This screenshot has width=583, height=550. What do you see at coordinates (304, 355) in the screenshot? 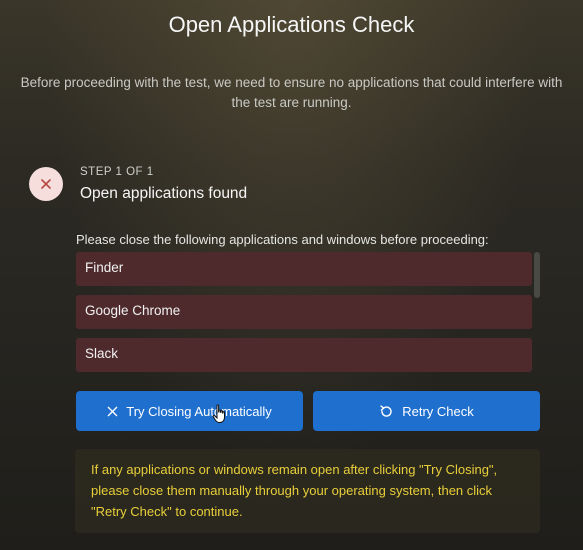
I see `app-item-slack: Slack` at bounding box center [304, 355].